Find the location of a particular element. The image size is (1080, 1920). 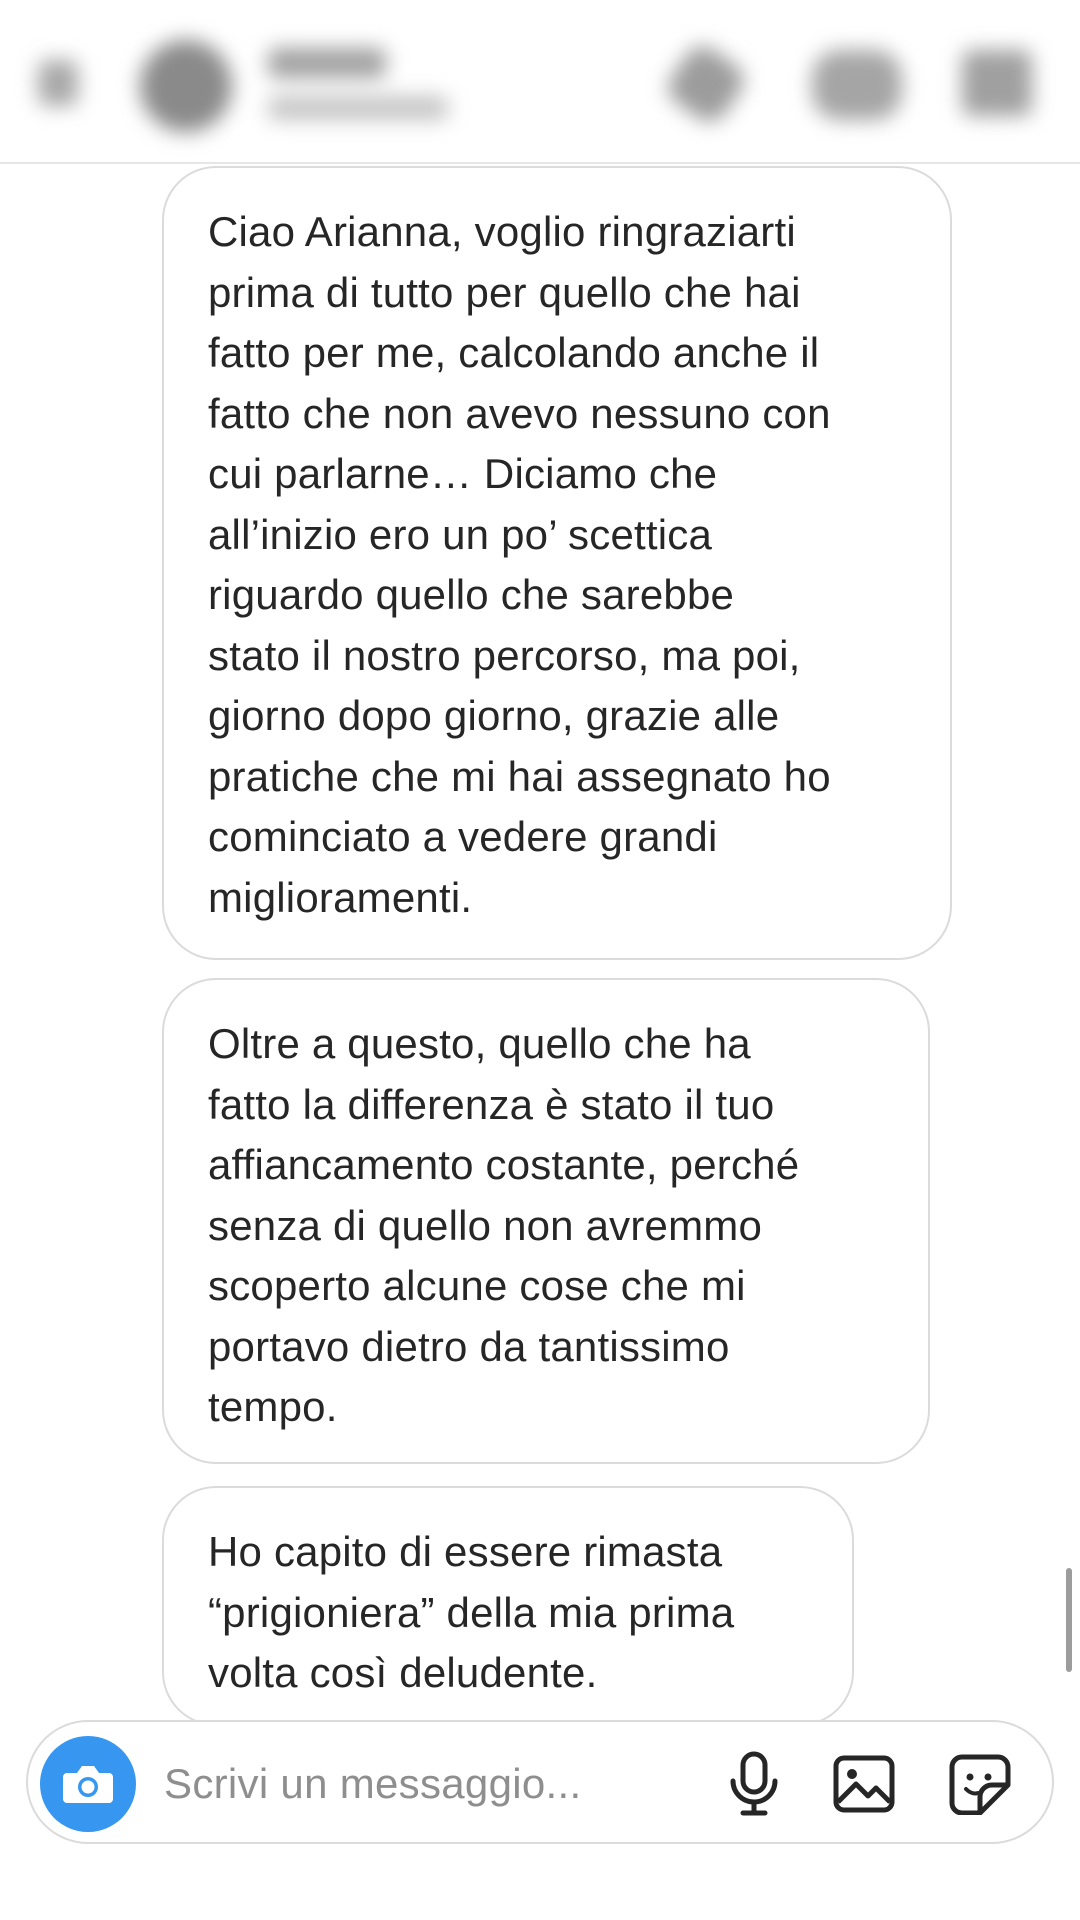

chat-header is located at coordinates (540, 82).